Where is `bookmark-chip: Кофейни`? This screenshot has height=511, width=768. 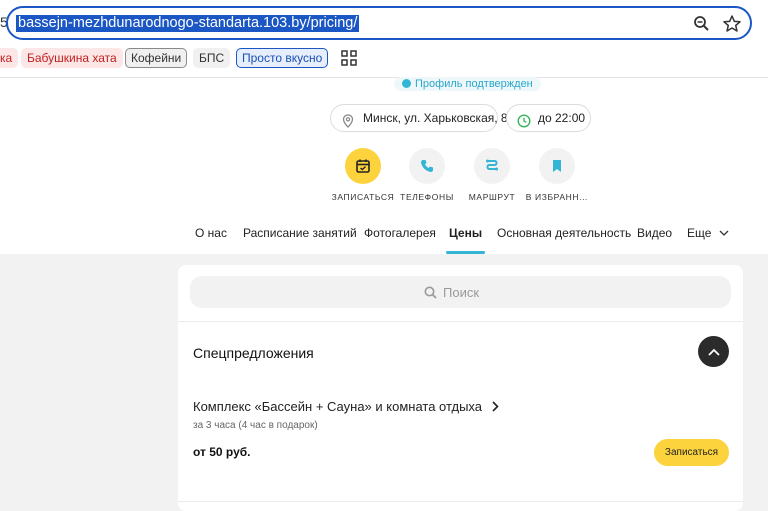 bookmark-chip: Кофейни is located at coordinates (156, 58).